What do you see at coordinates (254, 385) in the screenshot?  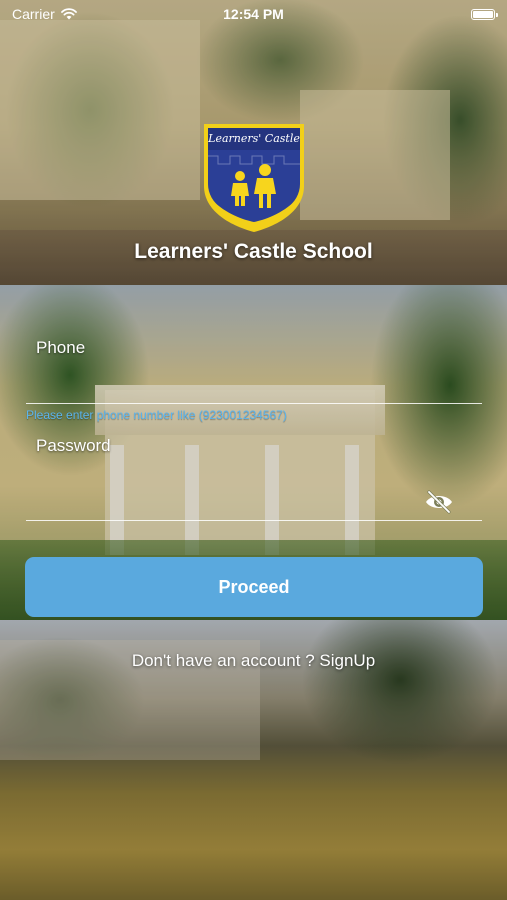 I see `phone-input` at bounding box center [254, 385].